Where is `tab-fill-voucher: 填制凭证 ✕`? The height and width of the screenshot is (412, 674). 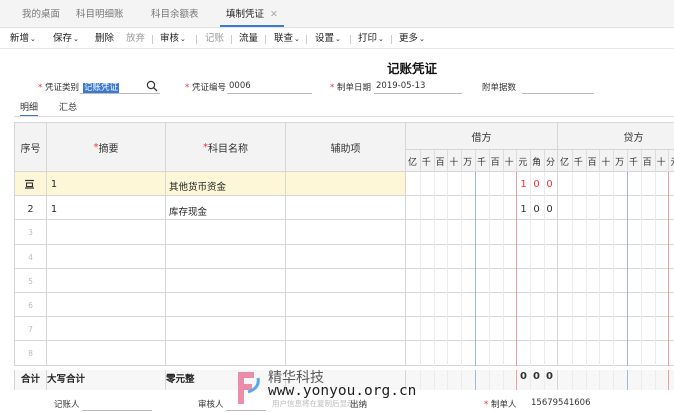
tab-fill-voucher: 填制凭证 ✕ is located at coordinates (252, 17).